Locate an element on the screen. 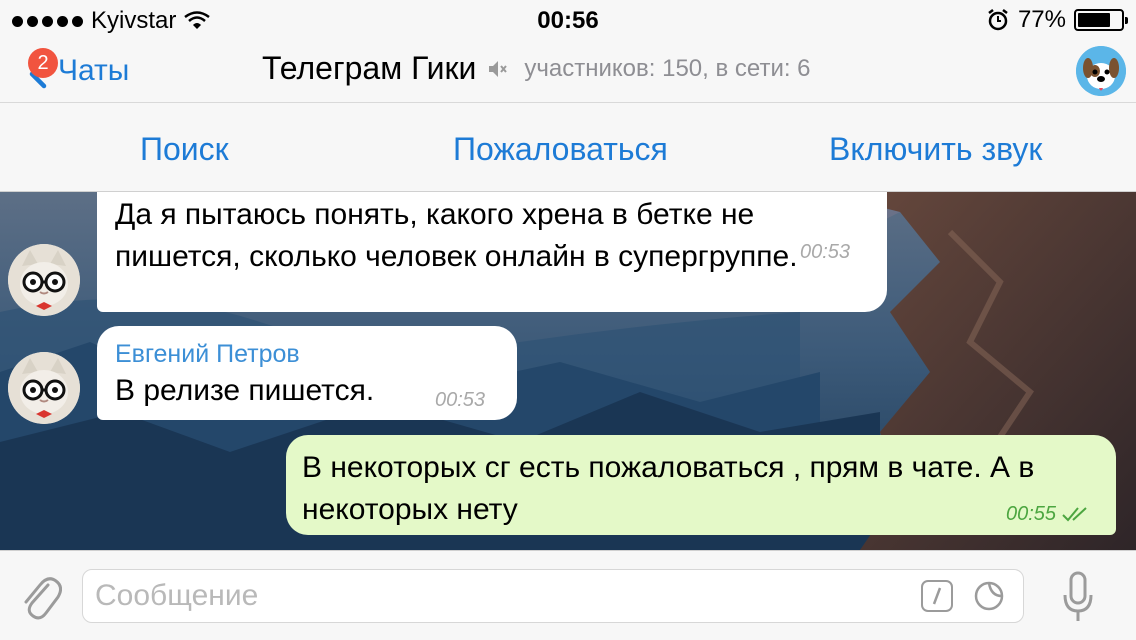 The width and height of the screenshot is (1136, 640). message-input-wrap is located at coordinates (553, 596).